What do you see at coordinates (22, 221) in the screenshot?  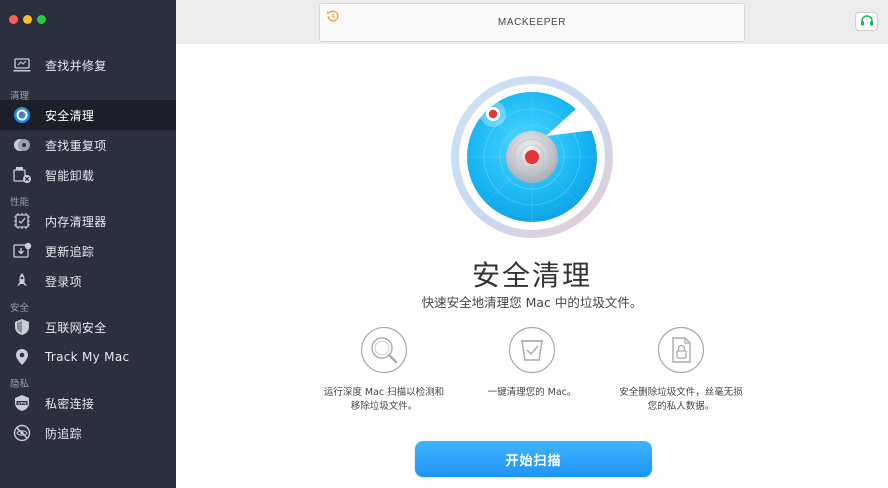 I see `memory-icon` at bounding box center [22, 221].